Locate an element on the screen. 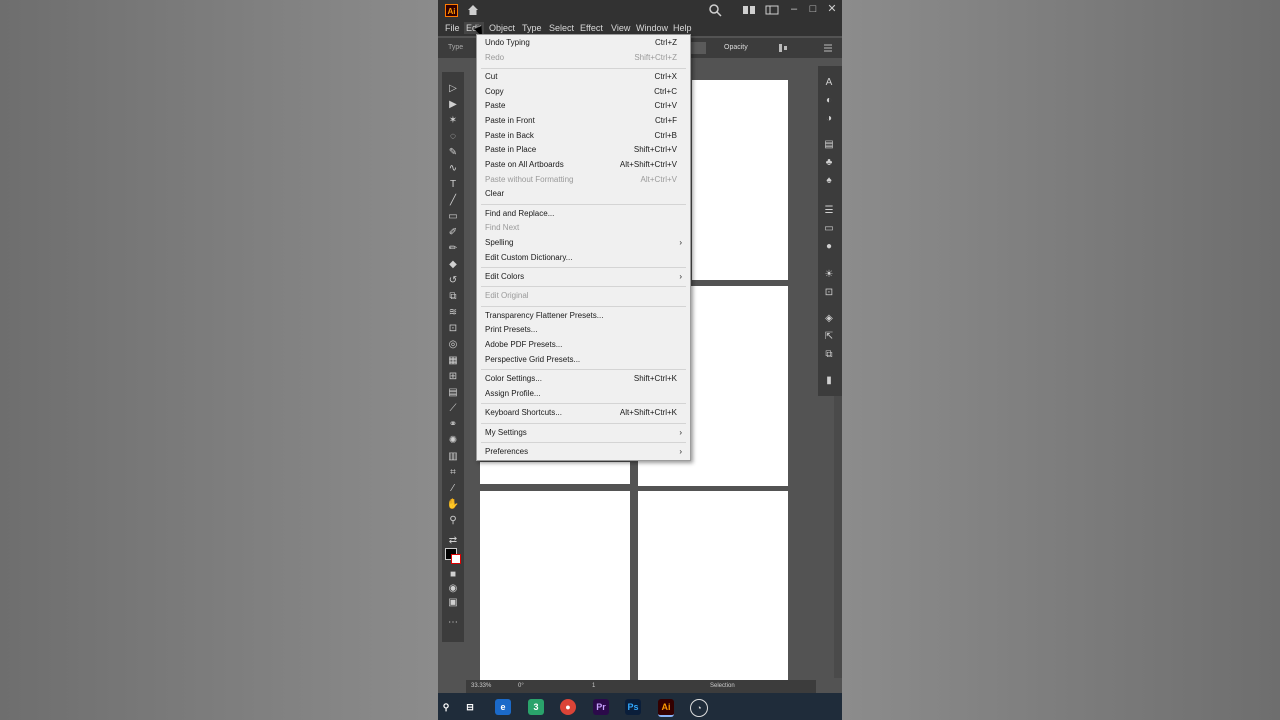 Image resolution: width=1280 pixels, height=720 pixels. menu-item-my-settings: My Settings › is located at coordinates (583, 433).